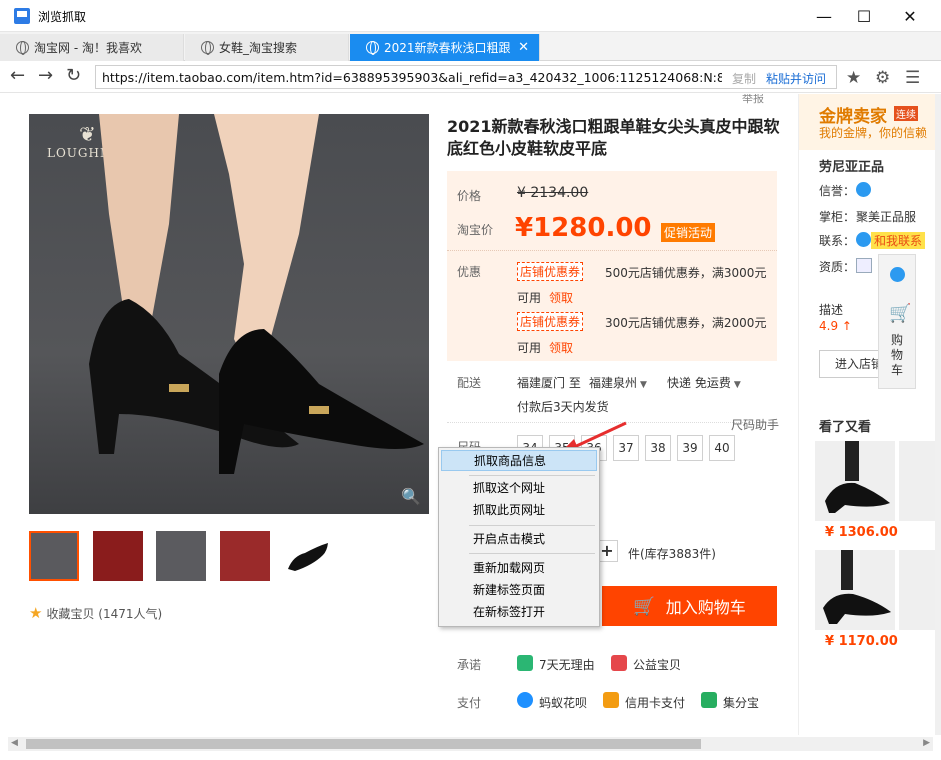  Describe the element at coordinates (561, 297) in the screenshot. I see `coupon-get-1: 领取` at that location.